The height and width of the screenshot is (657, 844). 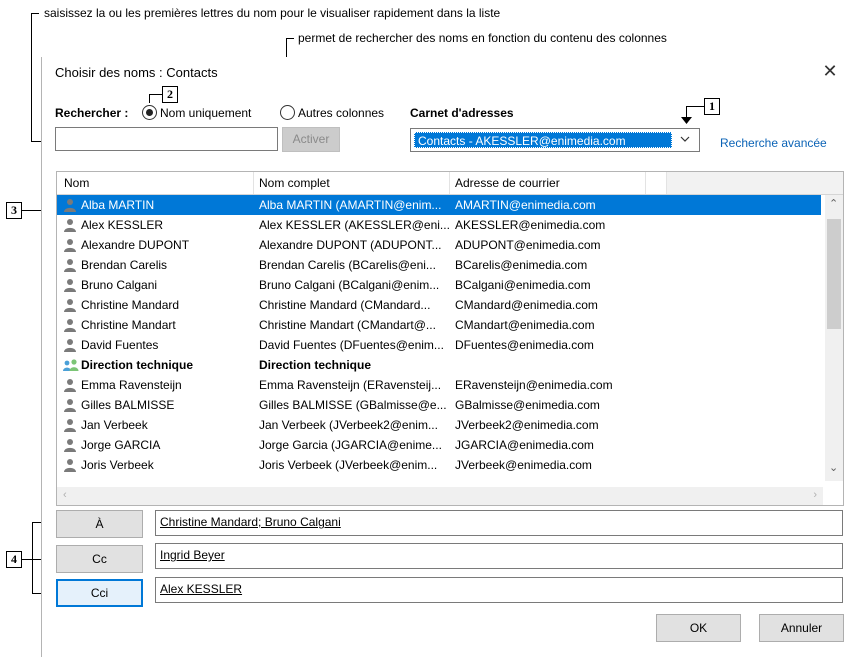 I want to click on cell-email: JGARCIA@enimedia.com, so click(x=524, y=445).